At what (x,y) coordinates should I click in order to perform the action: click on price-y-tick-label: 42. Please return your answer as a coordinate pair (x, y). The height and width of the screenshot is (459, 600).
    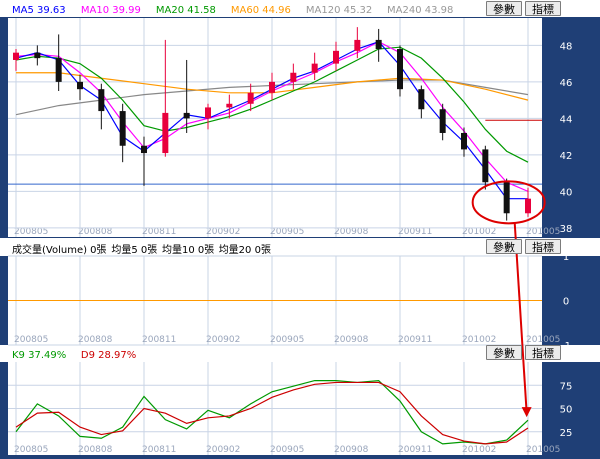
    Looking at the image, I should click on (566, 156).